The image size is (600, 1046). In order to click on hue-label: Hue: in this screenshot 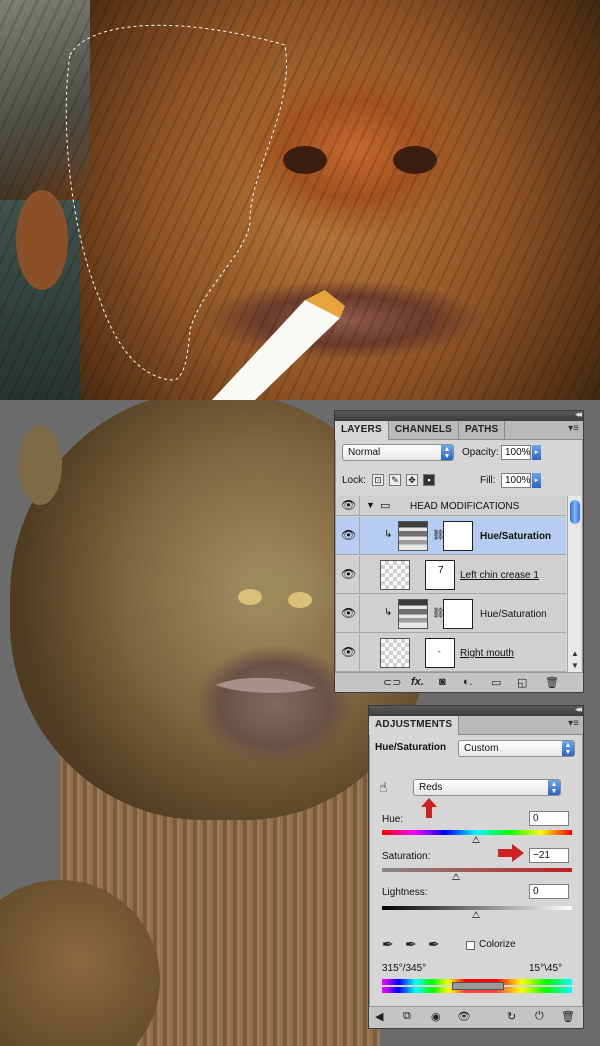, I will do `click(393, 819)`.